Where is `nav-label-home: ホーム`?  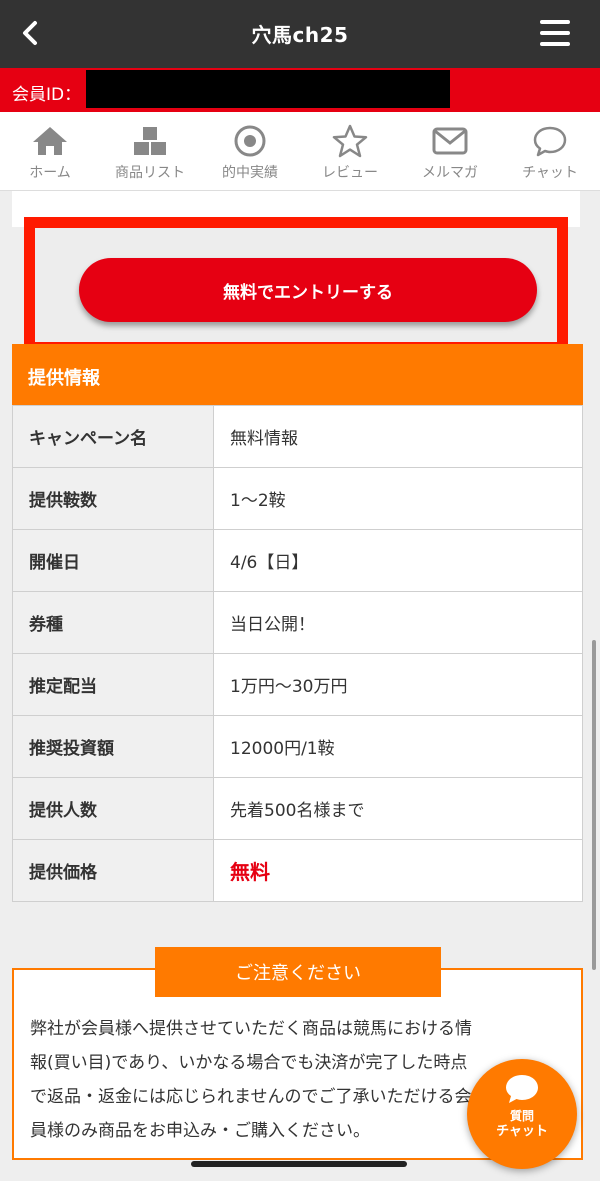 nav-label-home: ホーム is located at coordinates (50, 173).